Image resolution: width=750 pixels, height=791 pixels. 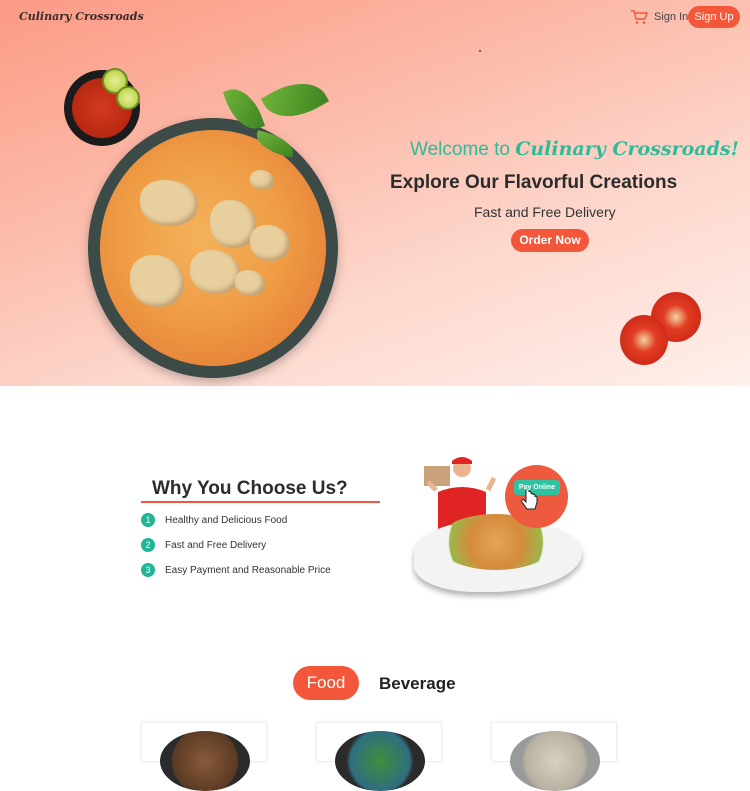 What do you see at coordinates (250, 488) in the screenshot?
I see `why-choose-us-title: Why You Choose Us?` at bounding box center [250, 488].